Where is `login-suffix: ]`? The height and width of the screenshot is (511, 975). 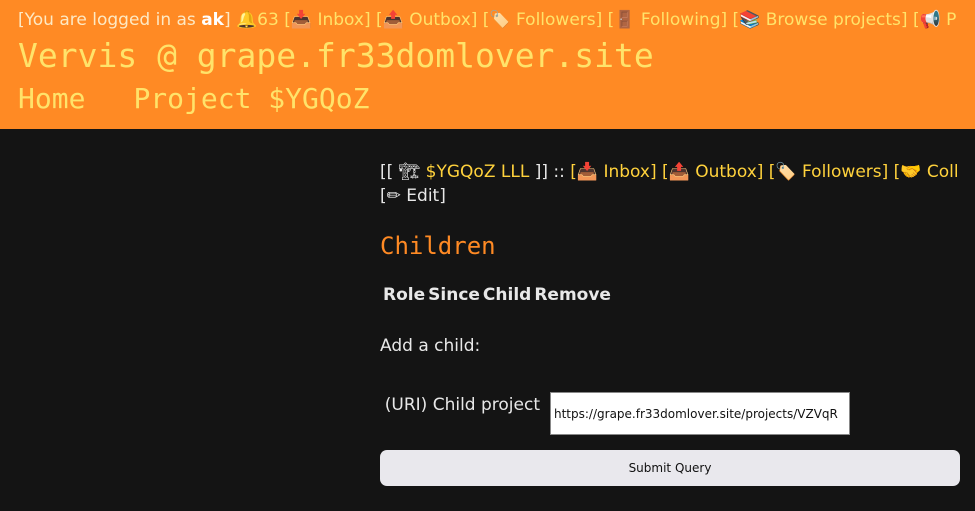
login-suffix: ] is located at coordinates (227, 20).